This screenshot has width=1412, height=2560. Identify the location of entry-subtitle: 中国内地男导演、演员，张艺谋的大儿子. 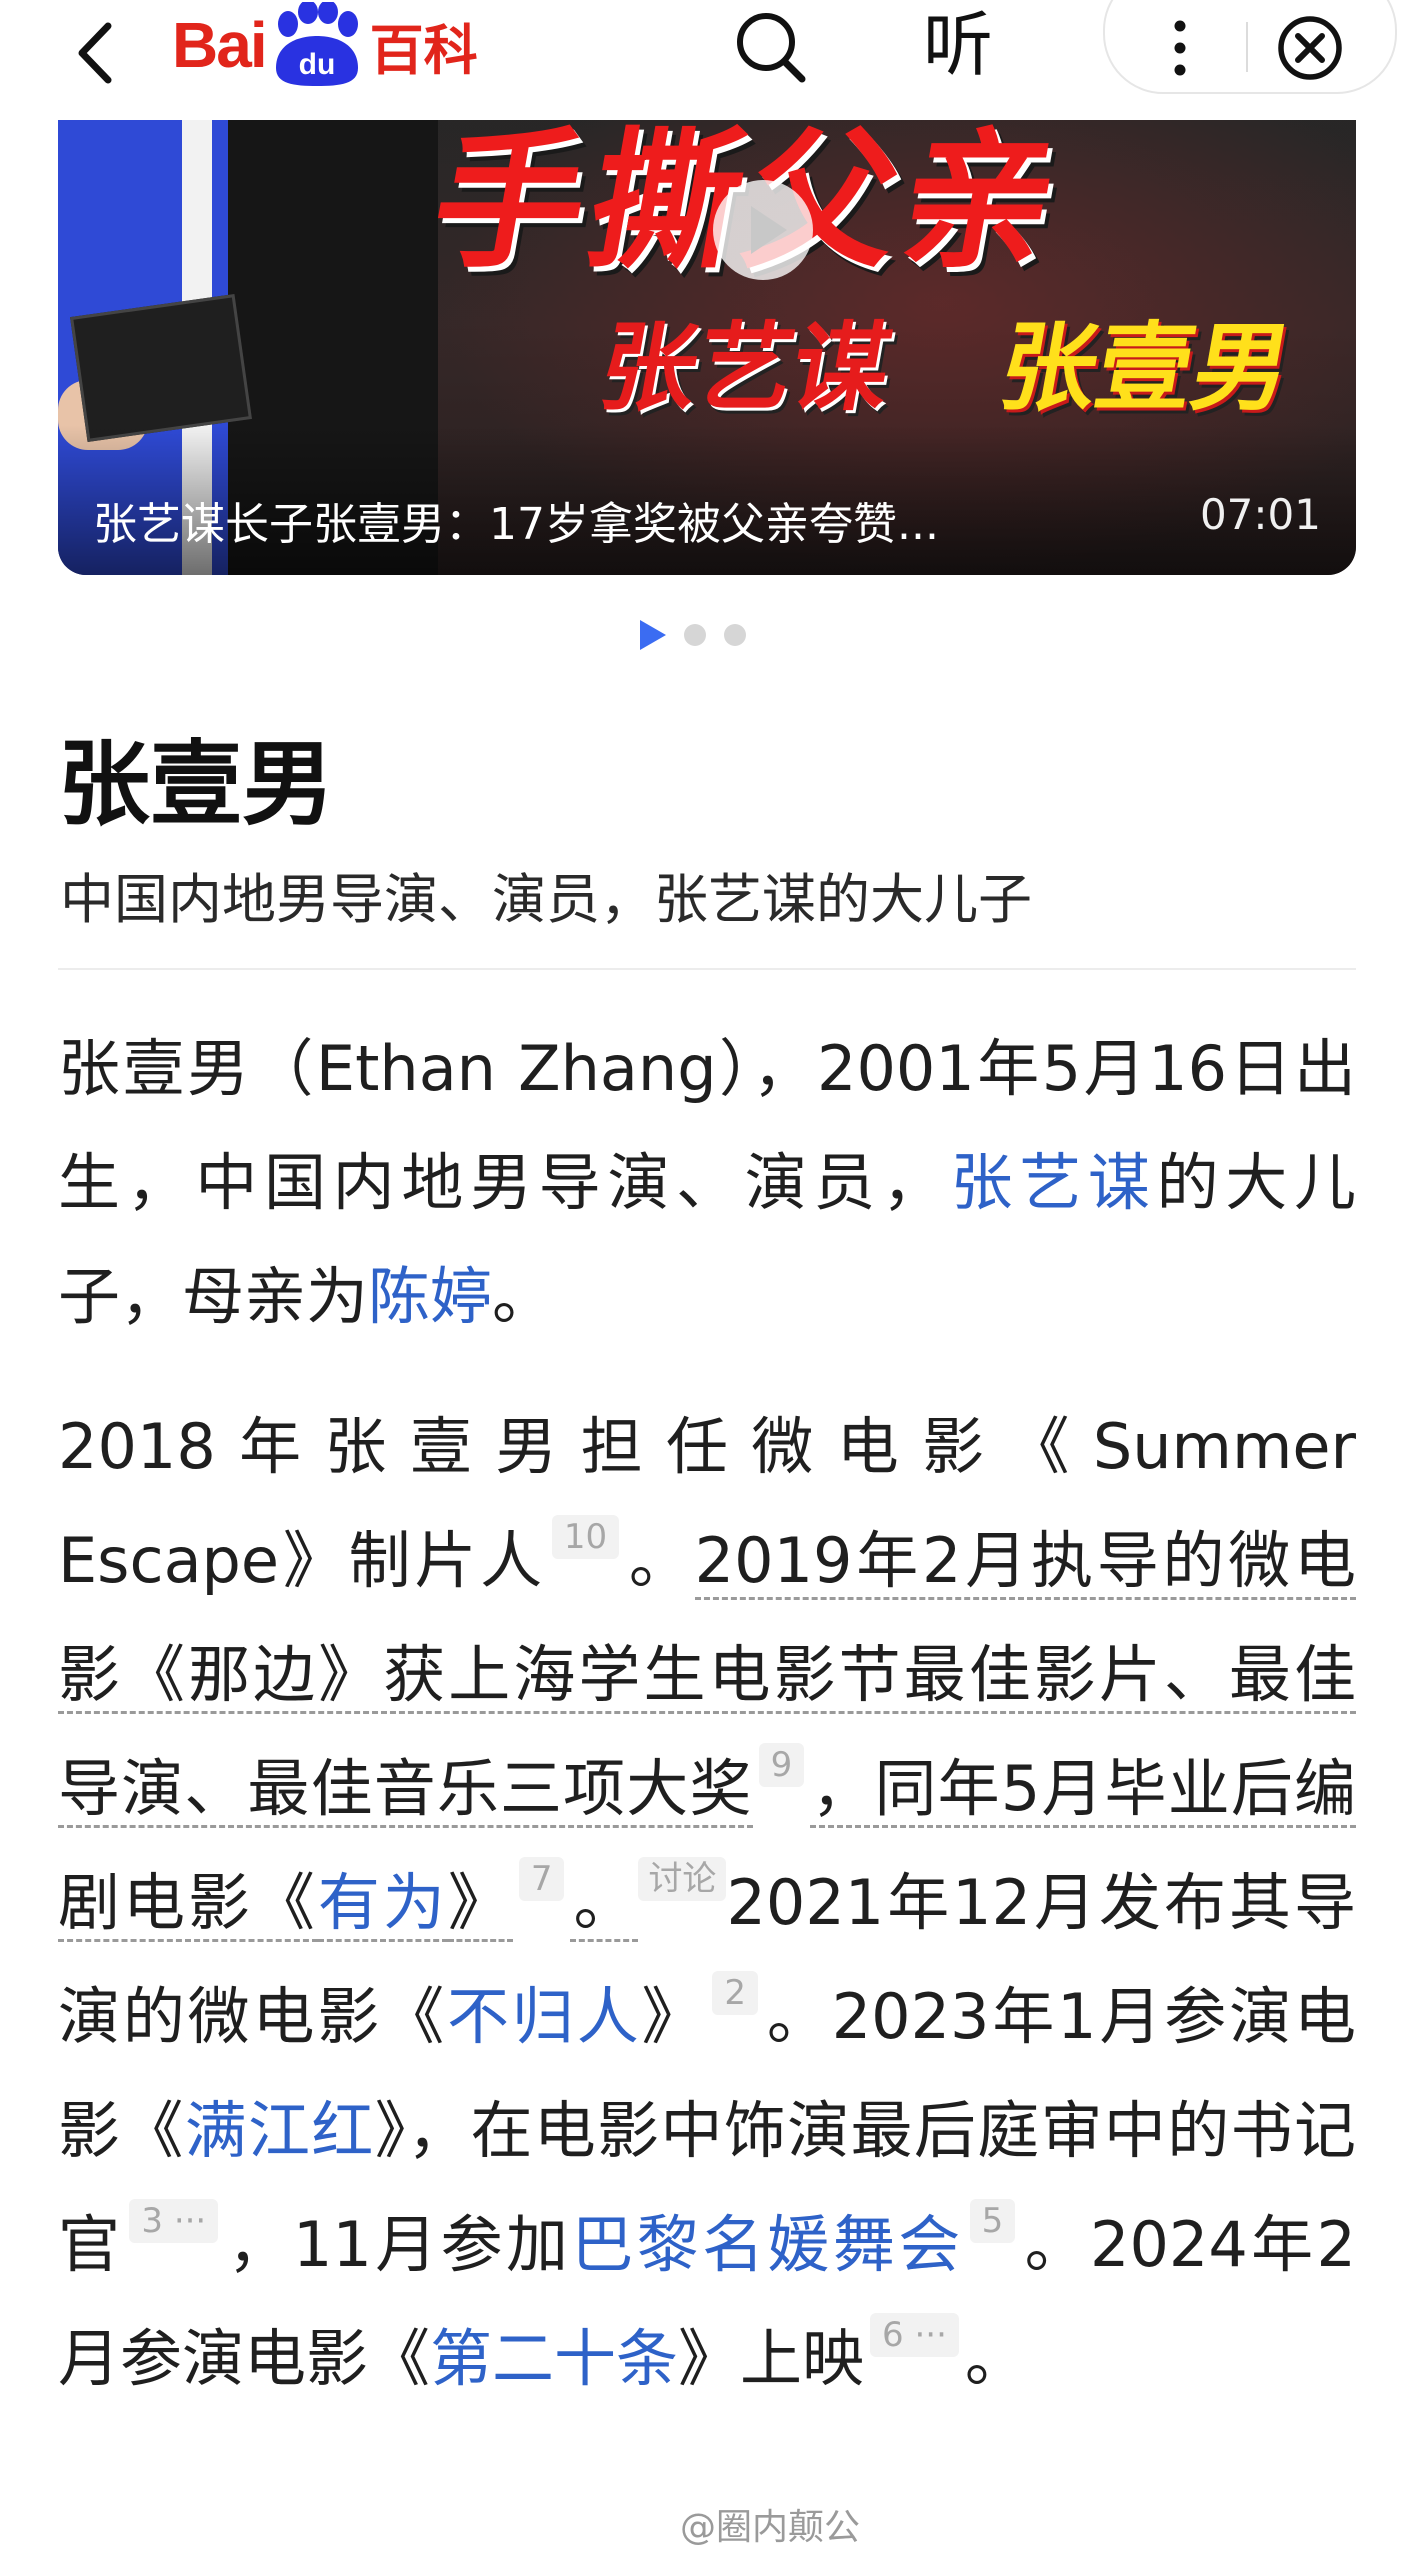
(546, 899).